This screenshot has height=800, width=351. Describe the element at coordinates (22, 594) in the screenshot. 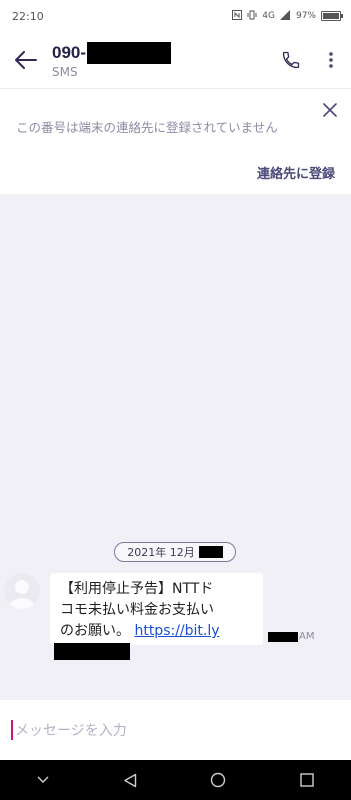

I see `person-icon` at that location.